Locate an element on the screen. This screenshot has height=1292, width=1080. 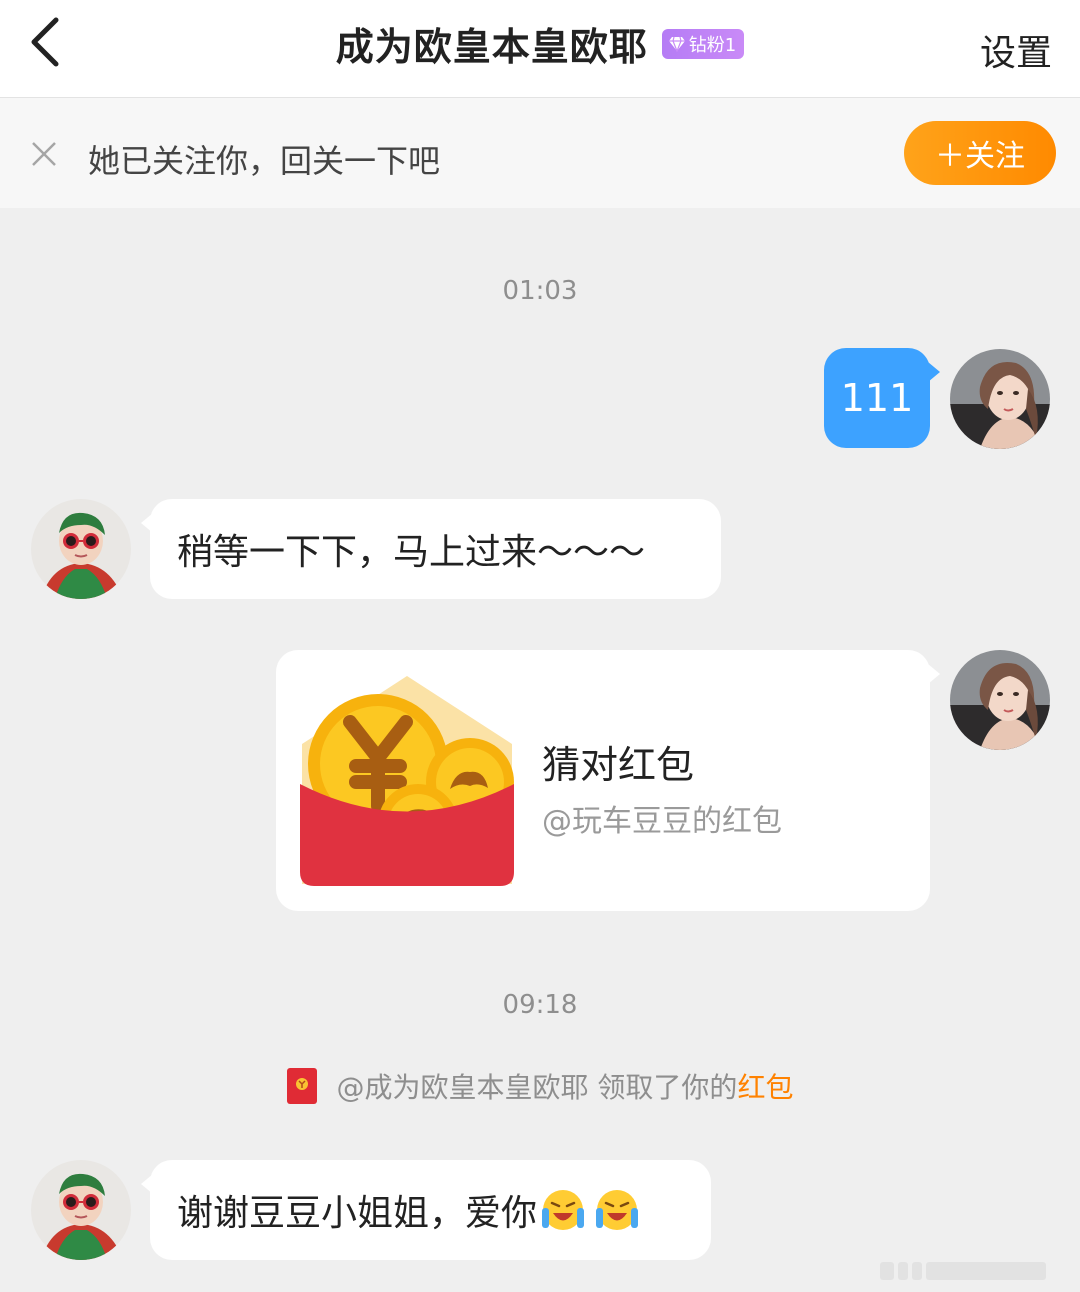
timestamp: 09:18 is located at coordinates (540, 1005).